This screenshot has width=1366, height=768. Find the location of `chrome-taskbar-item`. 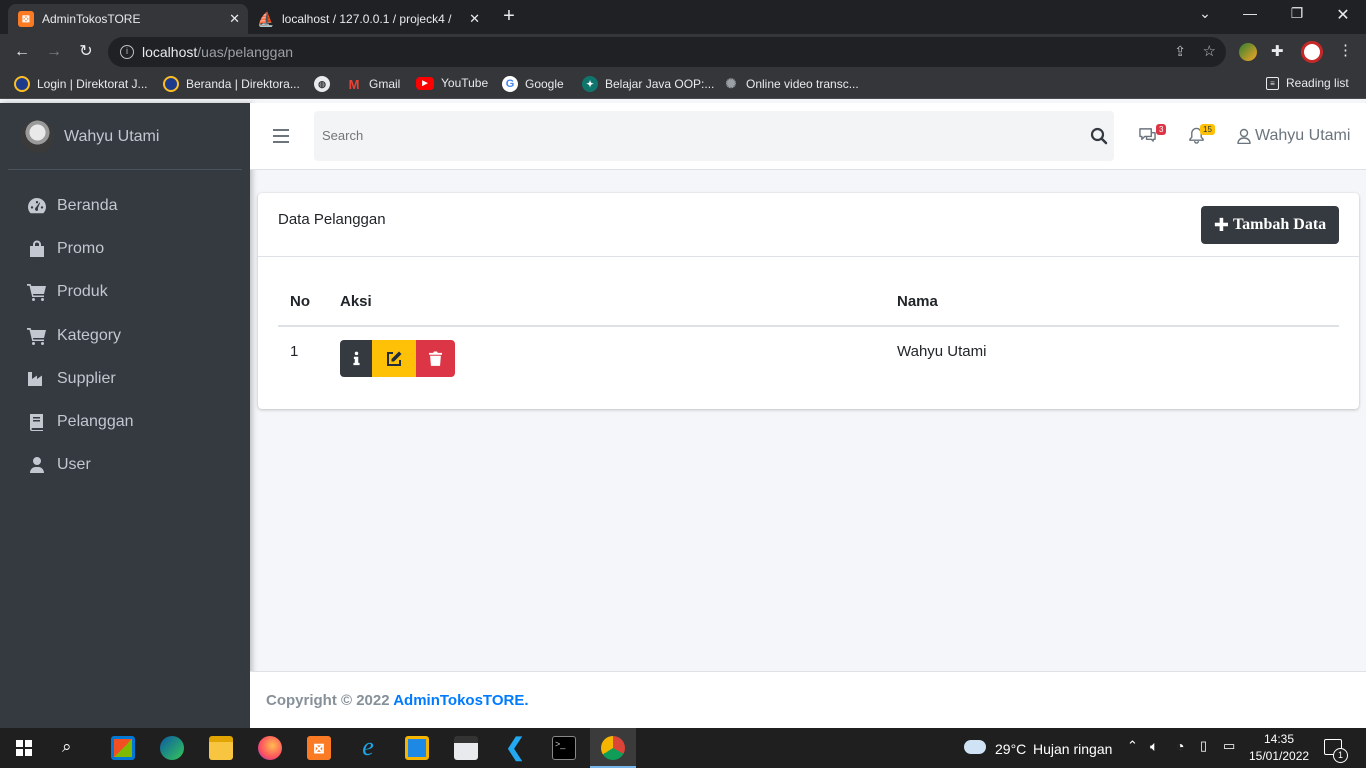

chrome-taskbar-item is located at coordinates (613, 748).